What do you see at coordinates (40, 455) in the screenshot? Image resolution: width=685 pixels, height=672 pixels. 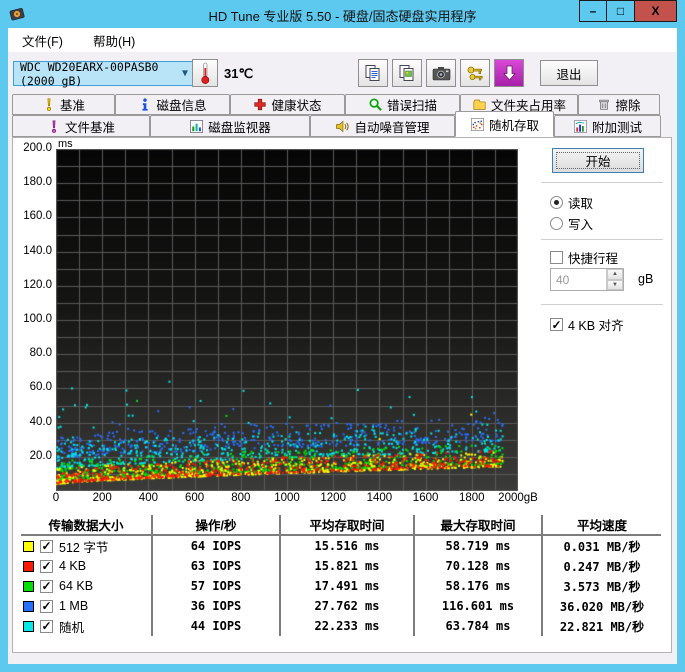 I see `y-tick-label: 20.0` at bounding box center [40, 455].